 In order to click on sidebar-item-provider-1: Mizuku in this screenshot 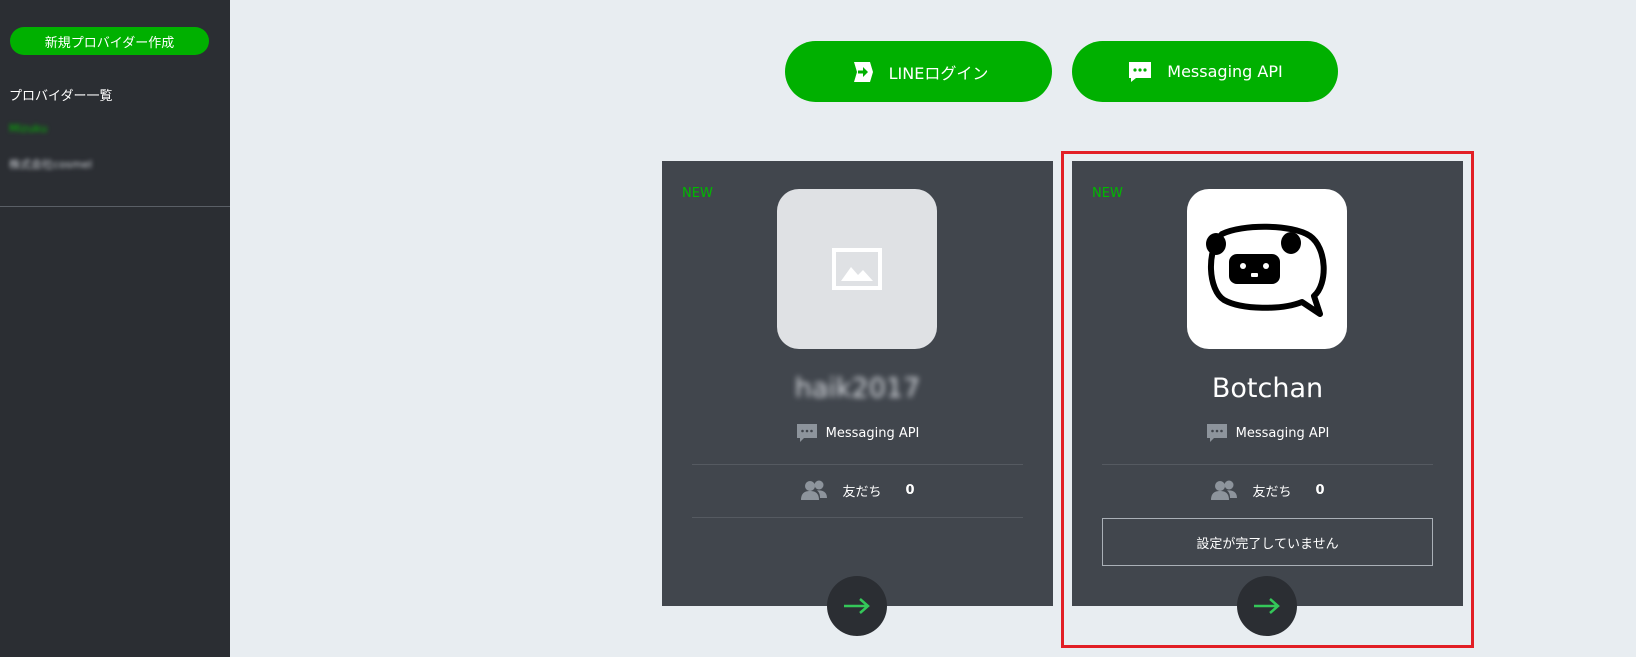, I will do `click(28, 128)`.